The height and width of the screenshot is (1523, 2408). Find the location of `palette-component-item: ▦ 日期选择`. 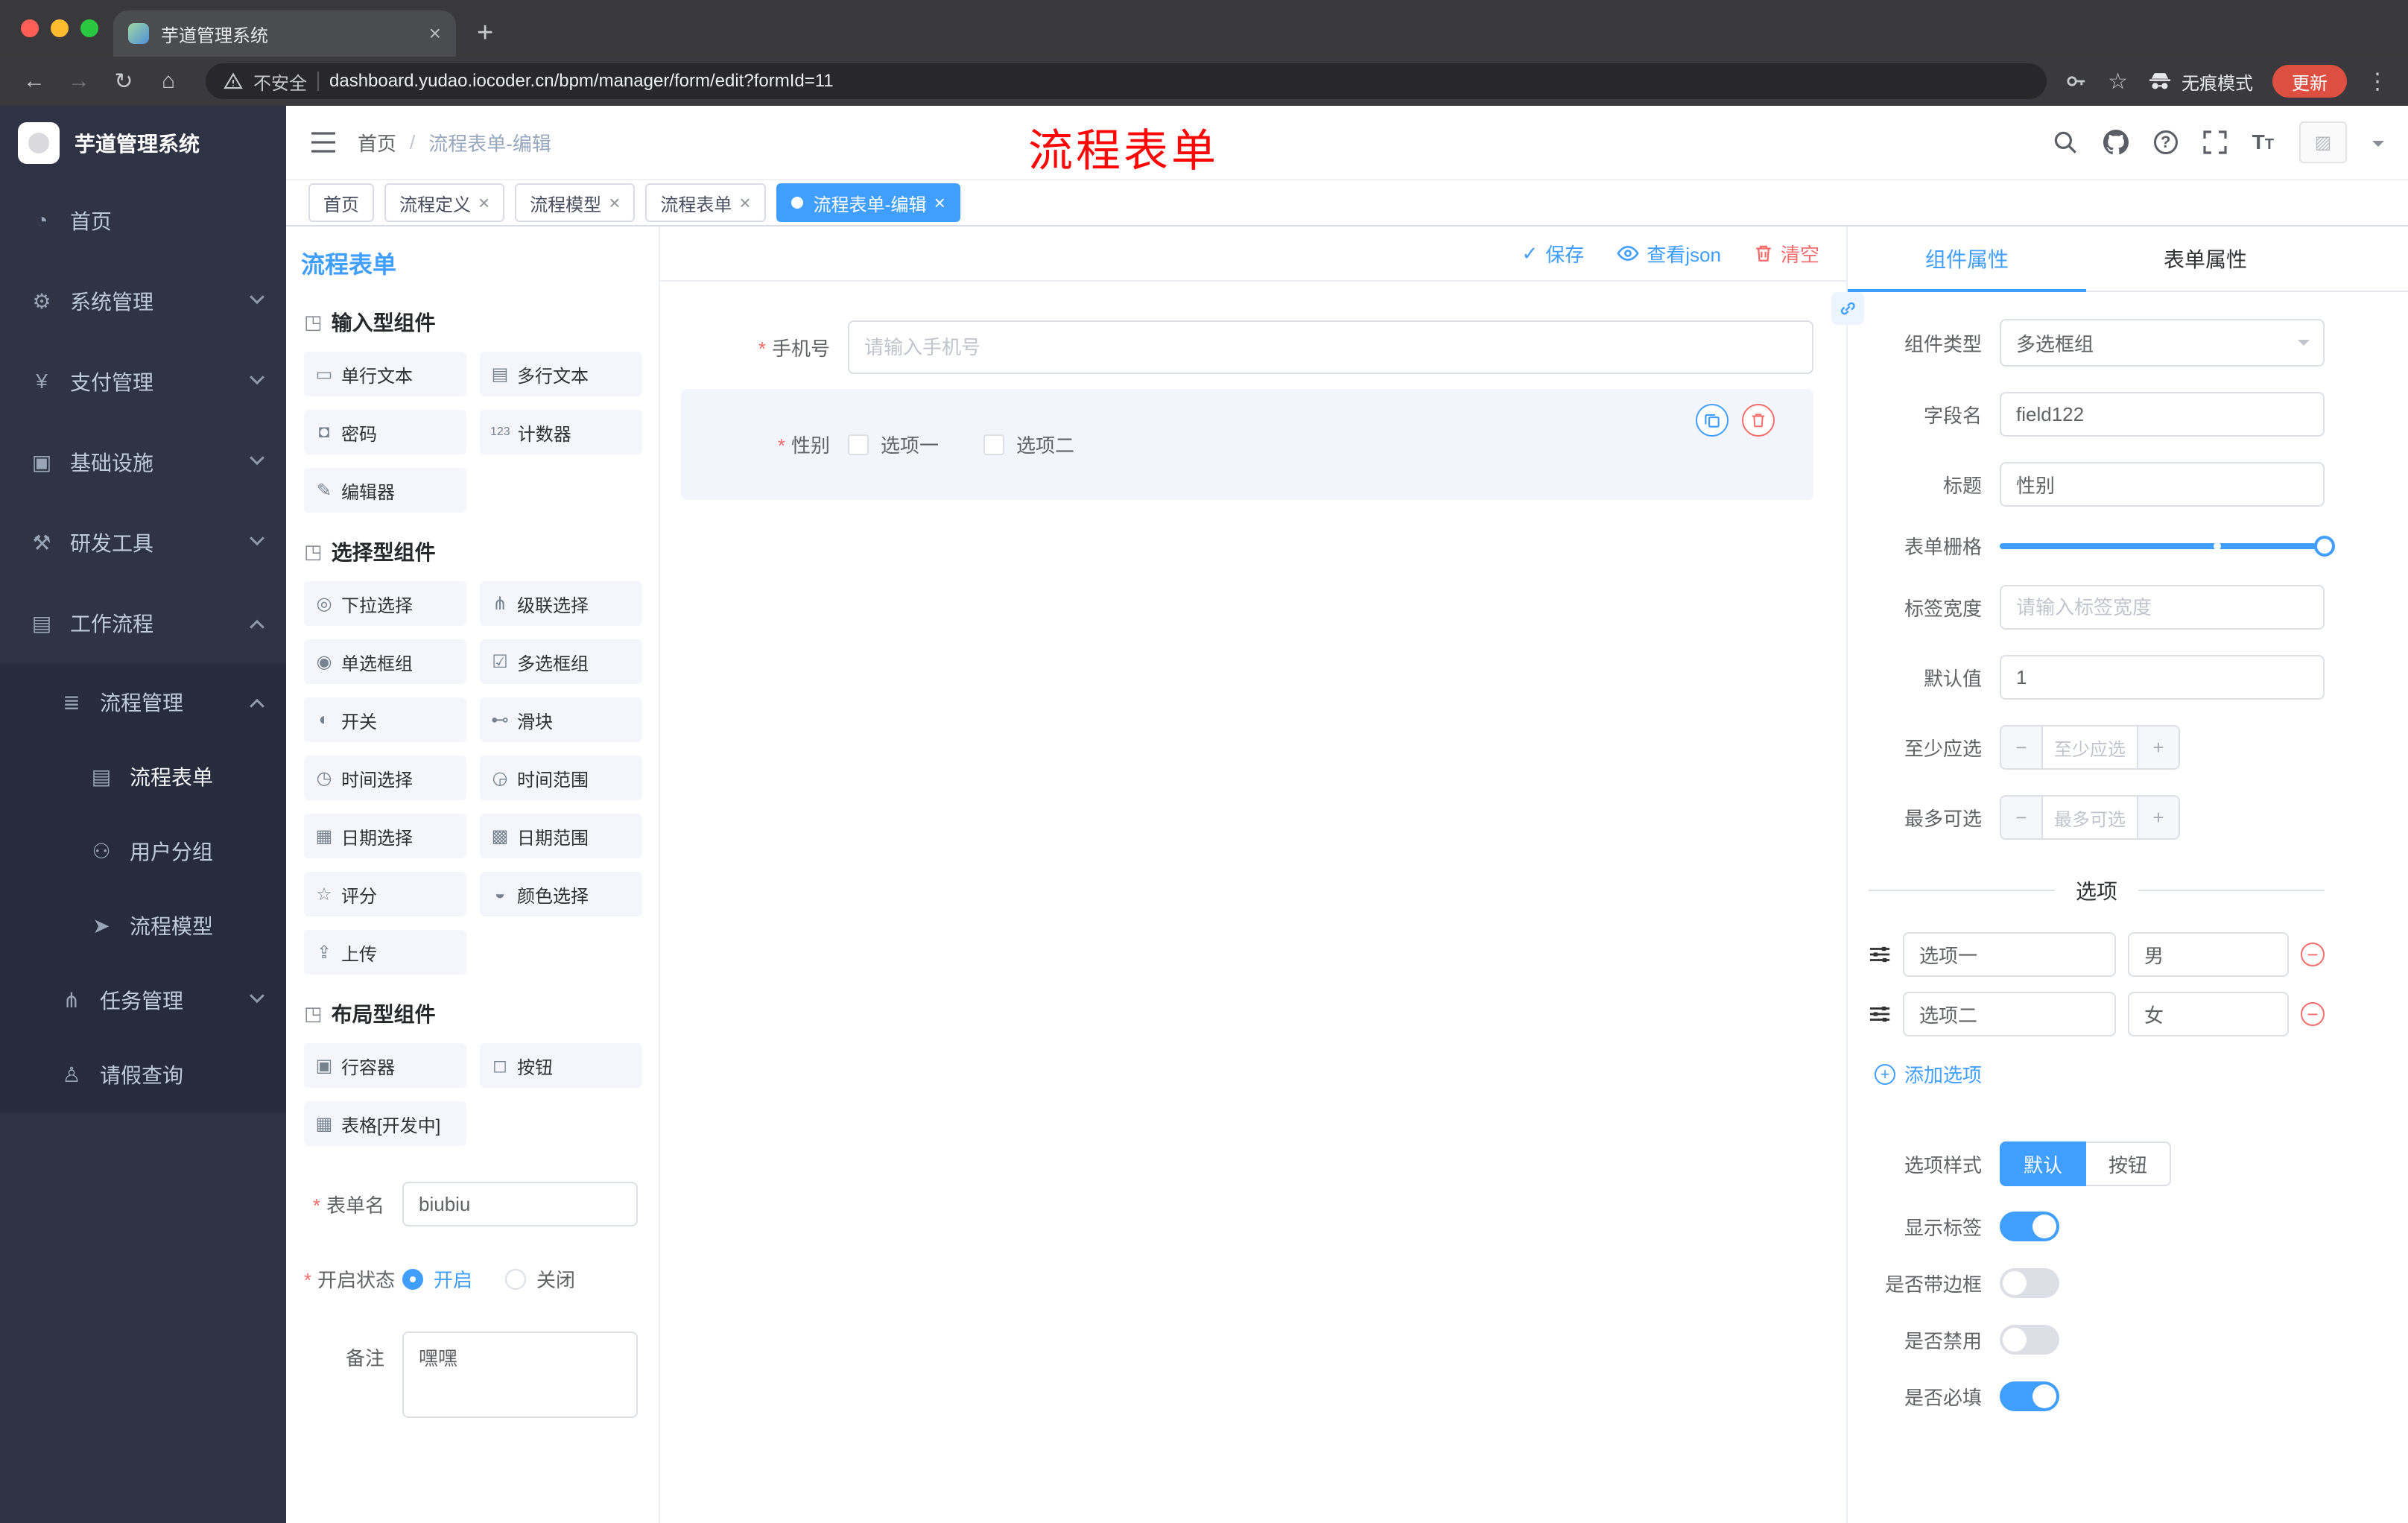

palette-component-item: ▦ 日期选择 is located at coordinates (385, 836).